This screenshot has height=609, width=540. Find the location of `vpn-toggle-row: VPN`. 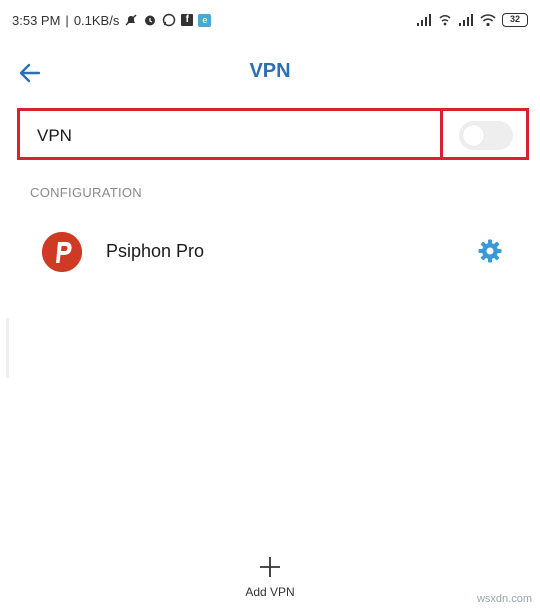

vpn-toggle-row: VPN is located at coordinates (273, 134).